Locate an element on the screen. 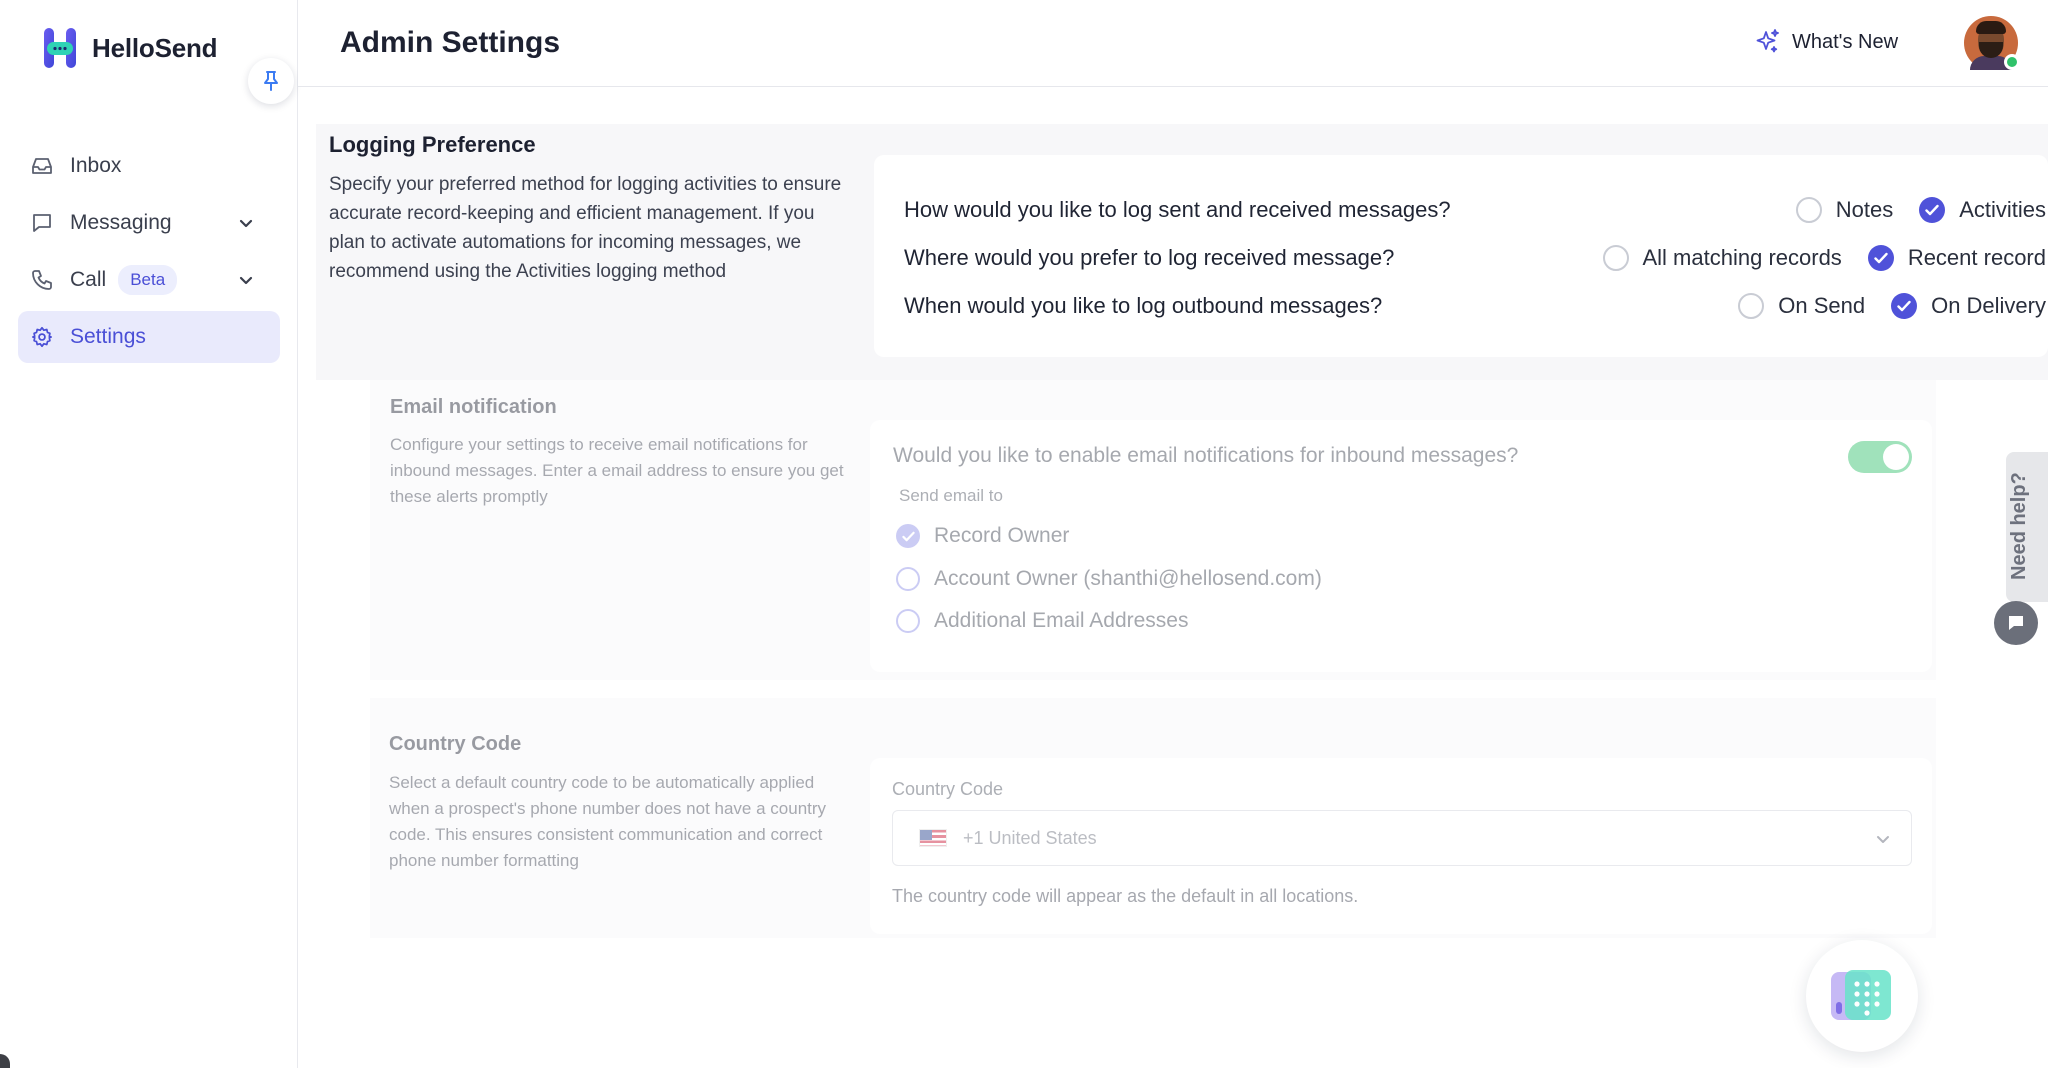 The image size is (2048, 1068). inbox-icon is located at coordinates (42, 166).